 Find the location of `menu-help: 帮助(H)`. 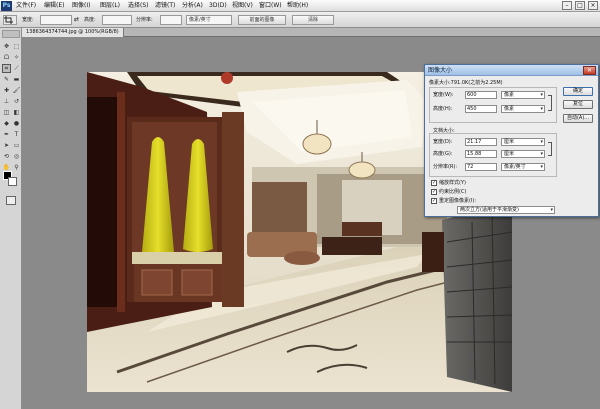

menu-help: 帮助(H) is located at coordinates (297, 6).